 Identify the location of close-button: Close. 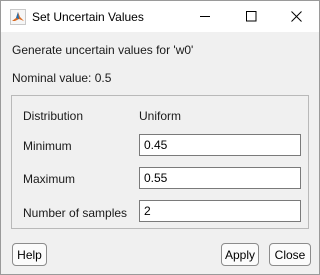
(290, 254).